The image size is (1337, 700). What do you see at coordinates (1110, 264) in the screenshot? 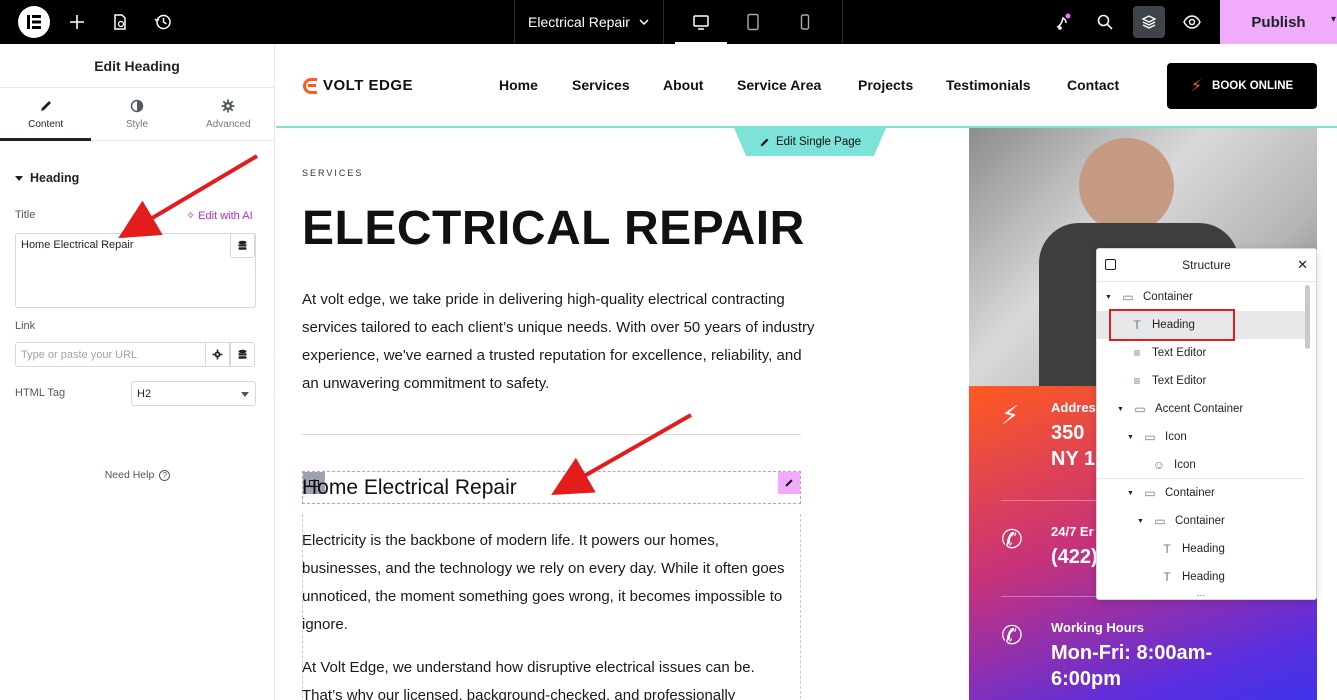
I see `dock-icon` at bounding box center [1110, 264].